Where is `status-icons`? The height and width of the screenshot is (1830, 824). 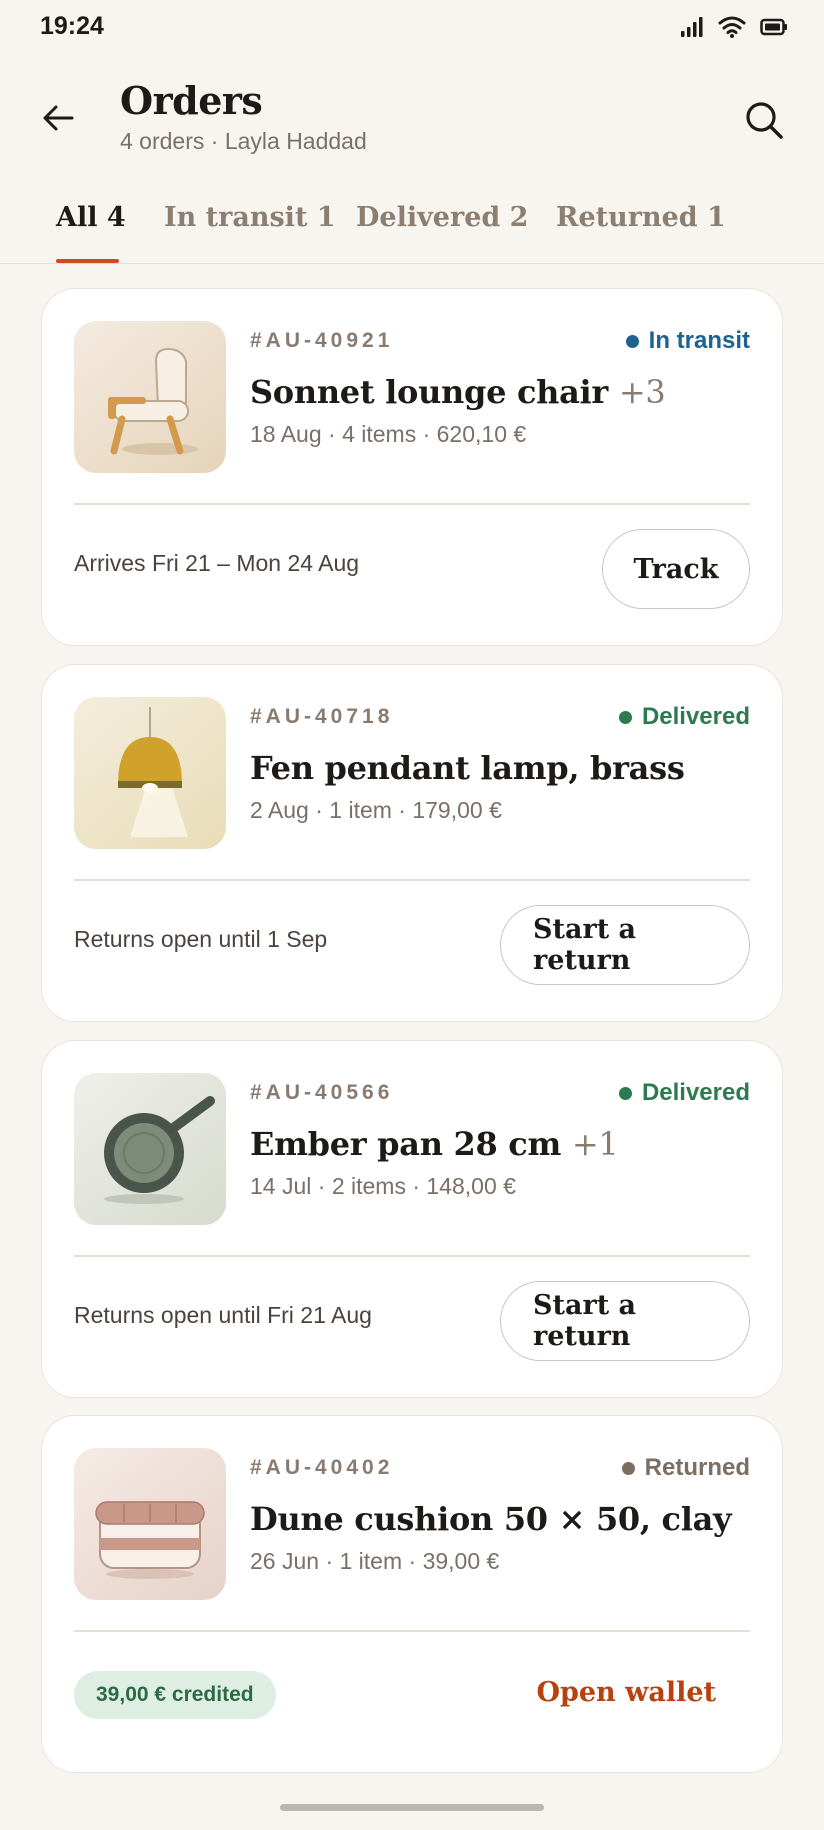
status-icons is located at coordinates (734, 27).